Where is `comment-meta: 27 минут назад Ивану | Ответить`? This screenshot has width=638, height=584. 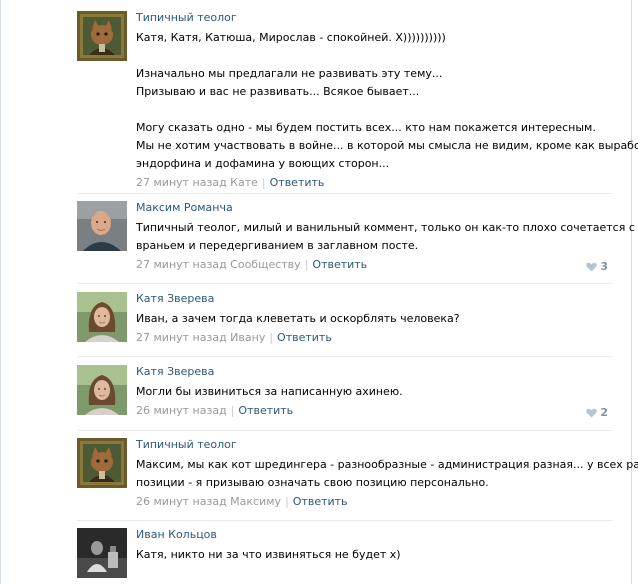
comment-meta: 27 минут назад Ивану | Ответить is located at coordinates (371, 338).